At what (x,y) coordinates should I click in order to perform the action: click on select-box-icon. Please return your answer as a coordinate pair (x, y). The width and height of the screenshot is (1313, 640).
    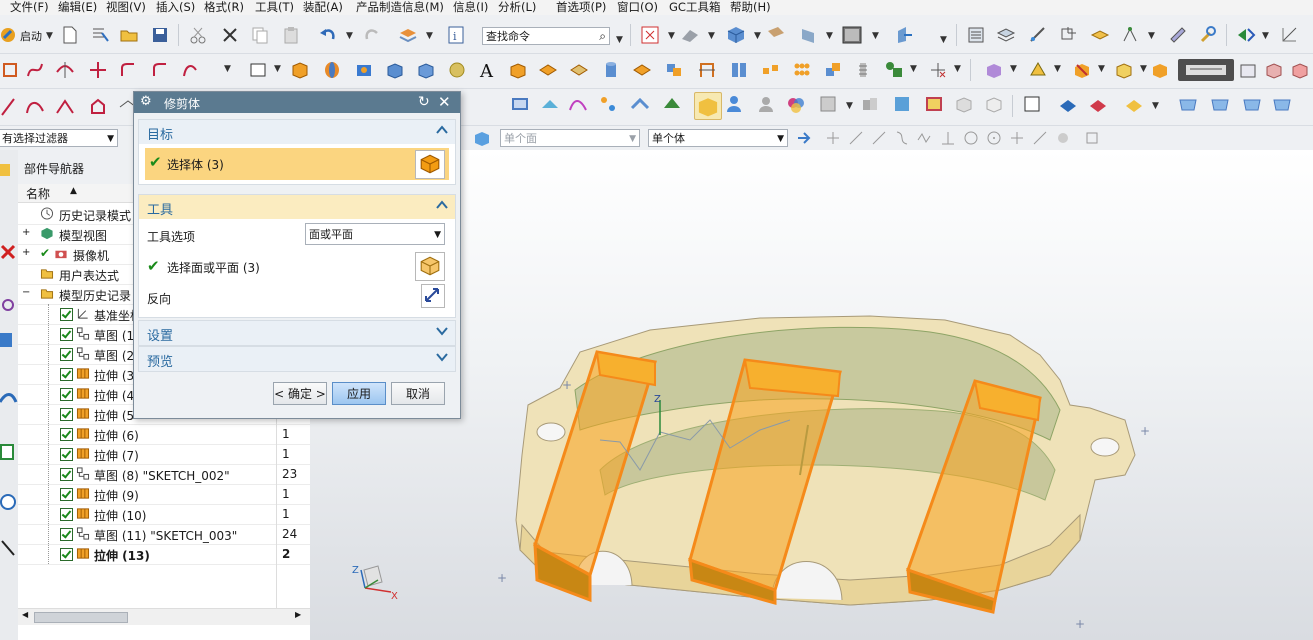
    Looking at the image, I should click on (1032, 104).